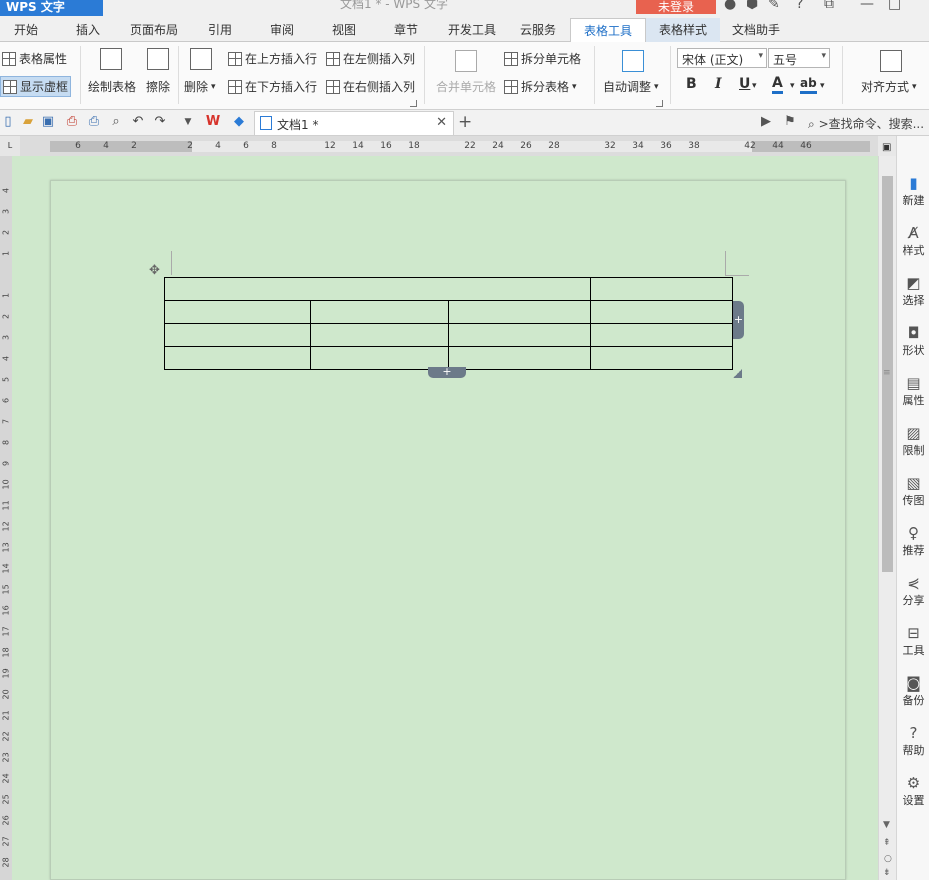  What do you see at coordinates (913, 241) in the screenshot?
I see `sidebar-item-style: A̸ 样式` at bounding box center [913, 241].